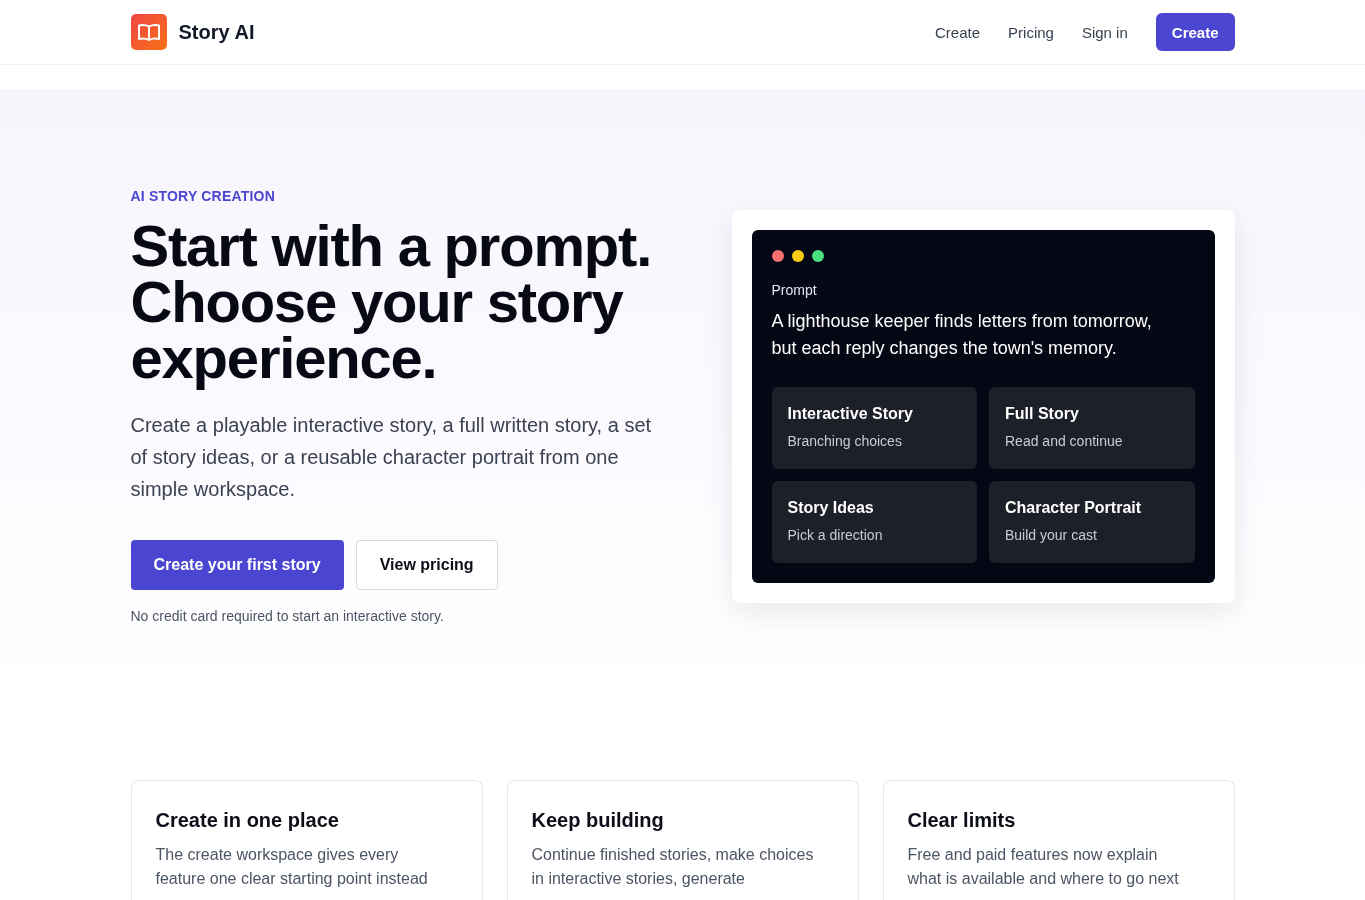 This screenshot has width=1365, height=900. What do you see at coordinates (850, 413) in the screenshot?
I see `tile-title: Interactive Story` at bounding box center [850, 413].